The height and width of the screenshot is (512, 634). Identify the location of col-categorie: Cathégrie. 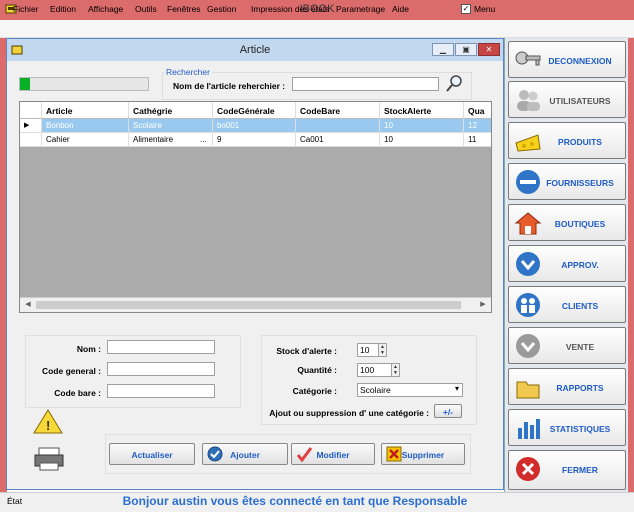
(171, 110).